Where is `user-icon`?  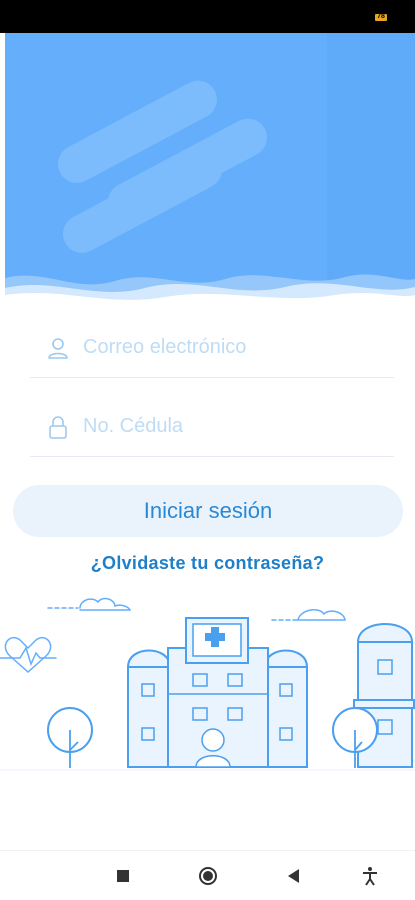 user-icon is located at coordinates (58, 348).